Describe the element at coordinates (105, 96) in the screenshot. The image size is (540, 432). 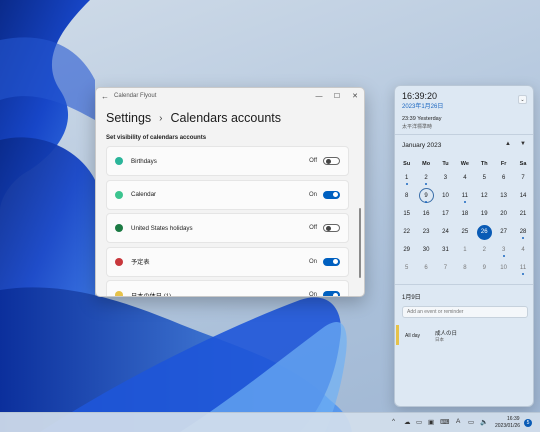
I see `back-arrow-icon: ←` at that location.